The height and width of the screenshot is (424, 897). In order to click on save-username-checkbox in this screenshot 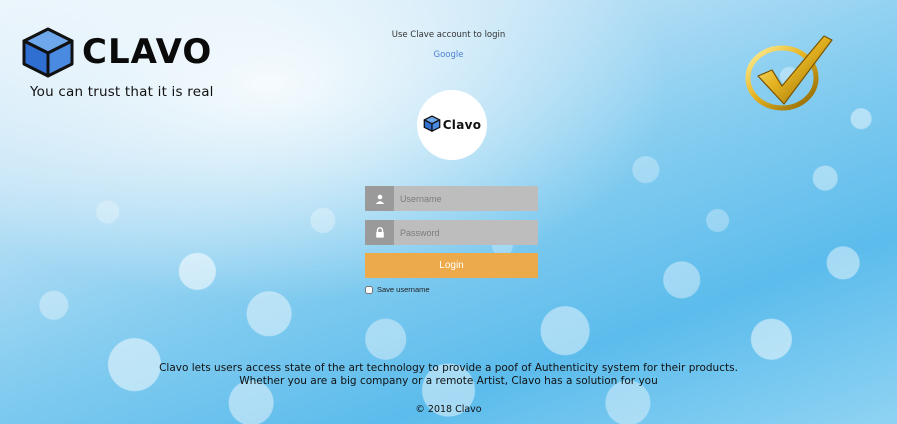, I will do `click(369, 289)`.